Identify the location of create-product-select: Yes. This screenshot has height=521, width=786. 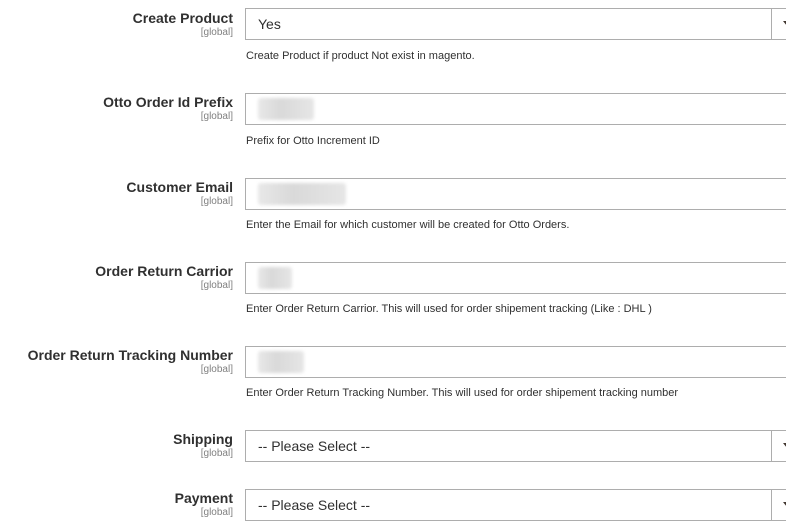
(515, 24).